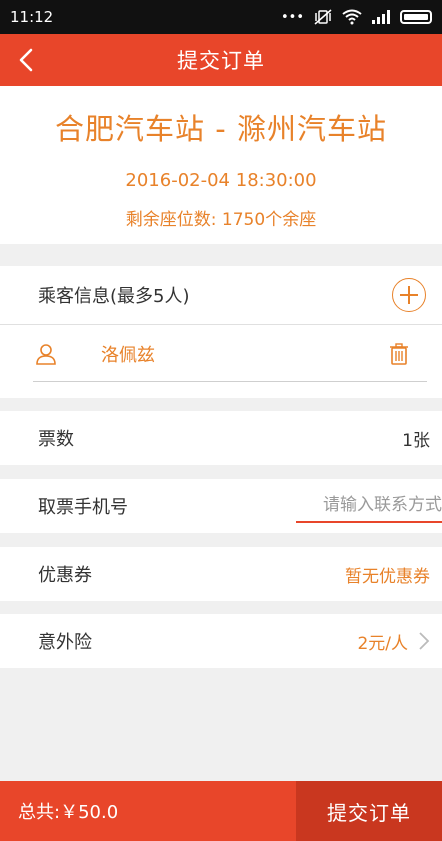 The width and height of the screenshot is (442, 841). What do you see at coordinates (221, 295) in the screenshot?
I see `passenger-header: 乘客信息(最多5人)` at bounding box center [221, 295].